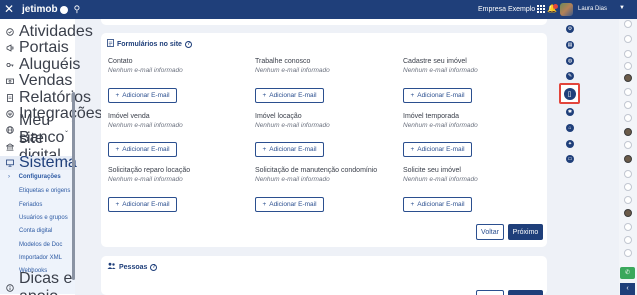 The width and height of the screenshot is (637, 295). I want to click on sidebar-item-banco-digital: Banco digital, so click(37, 146).